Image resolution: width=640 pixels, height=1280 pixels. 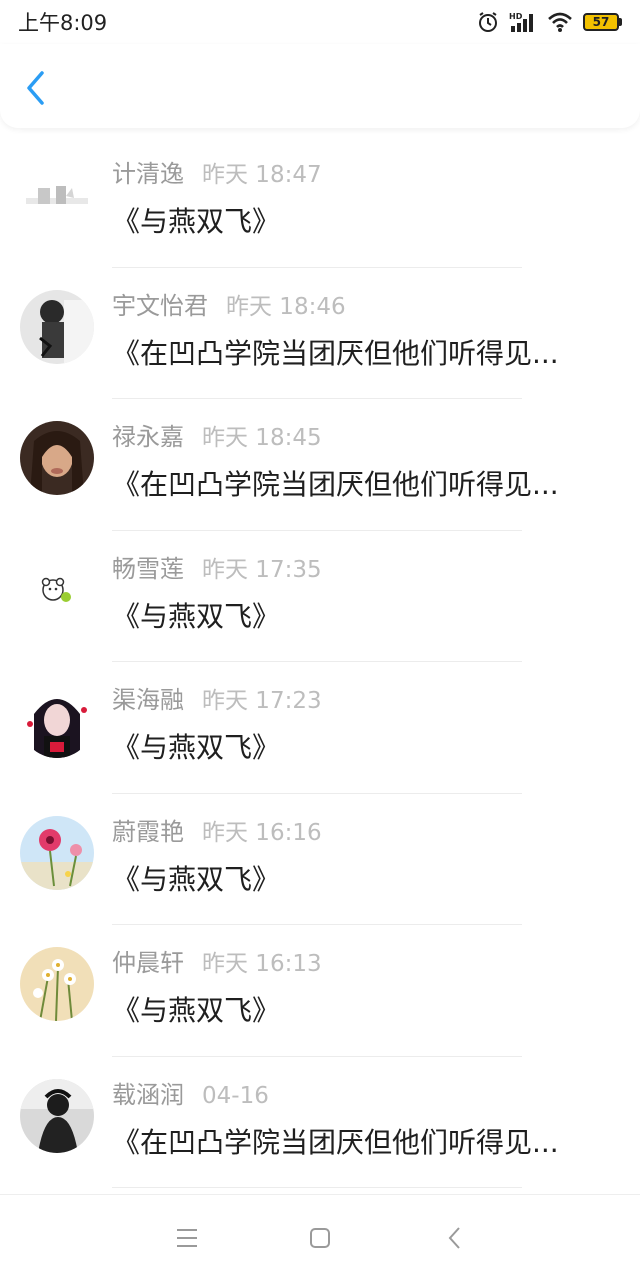 What do you see at coordinates (148, 568) in the screenshot?
I see `sender-name: 畅雪莲` at bounding box center [148, 568].